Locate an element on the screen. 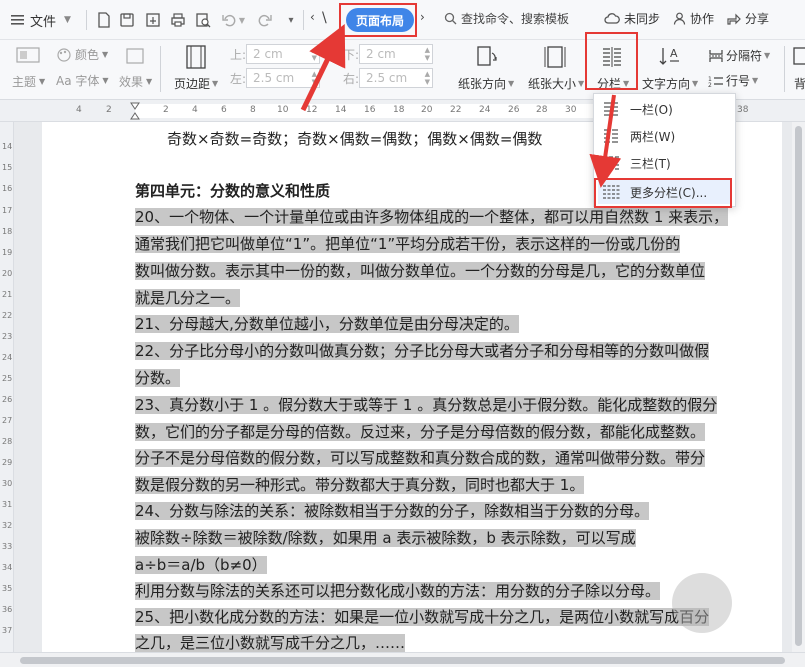  orientation-label: 纸张方向 is located at coordinates (482, 84).